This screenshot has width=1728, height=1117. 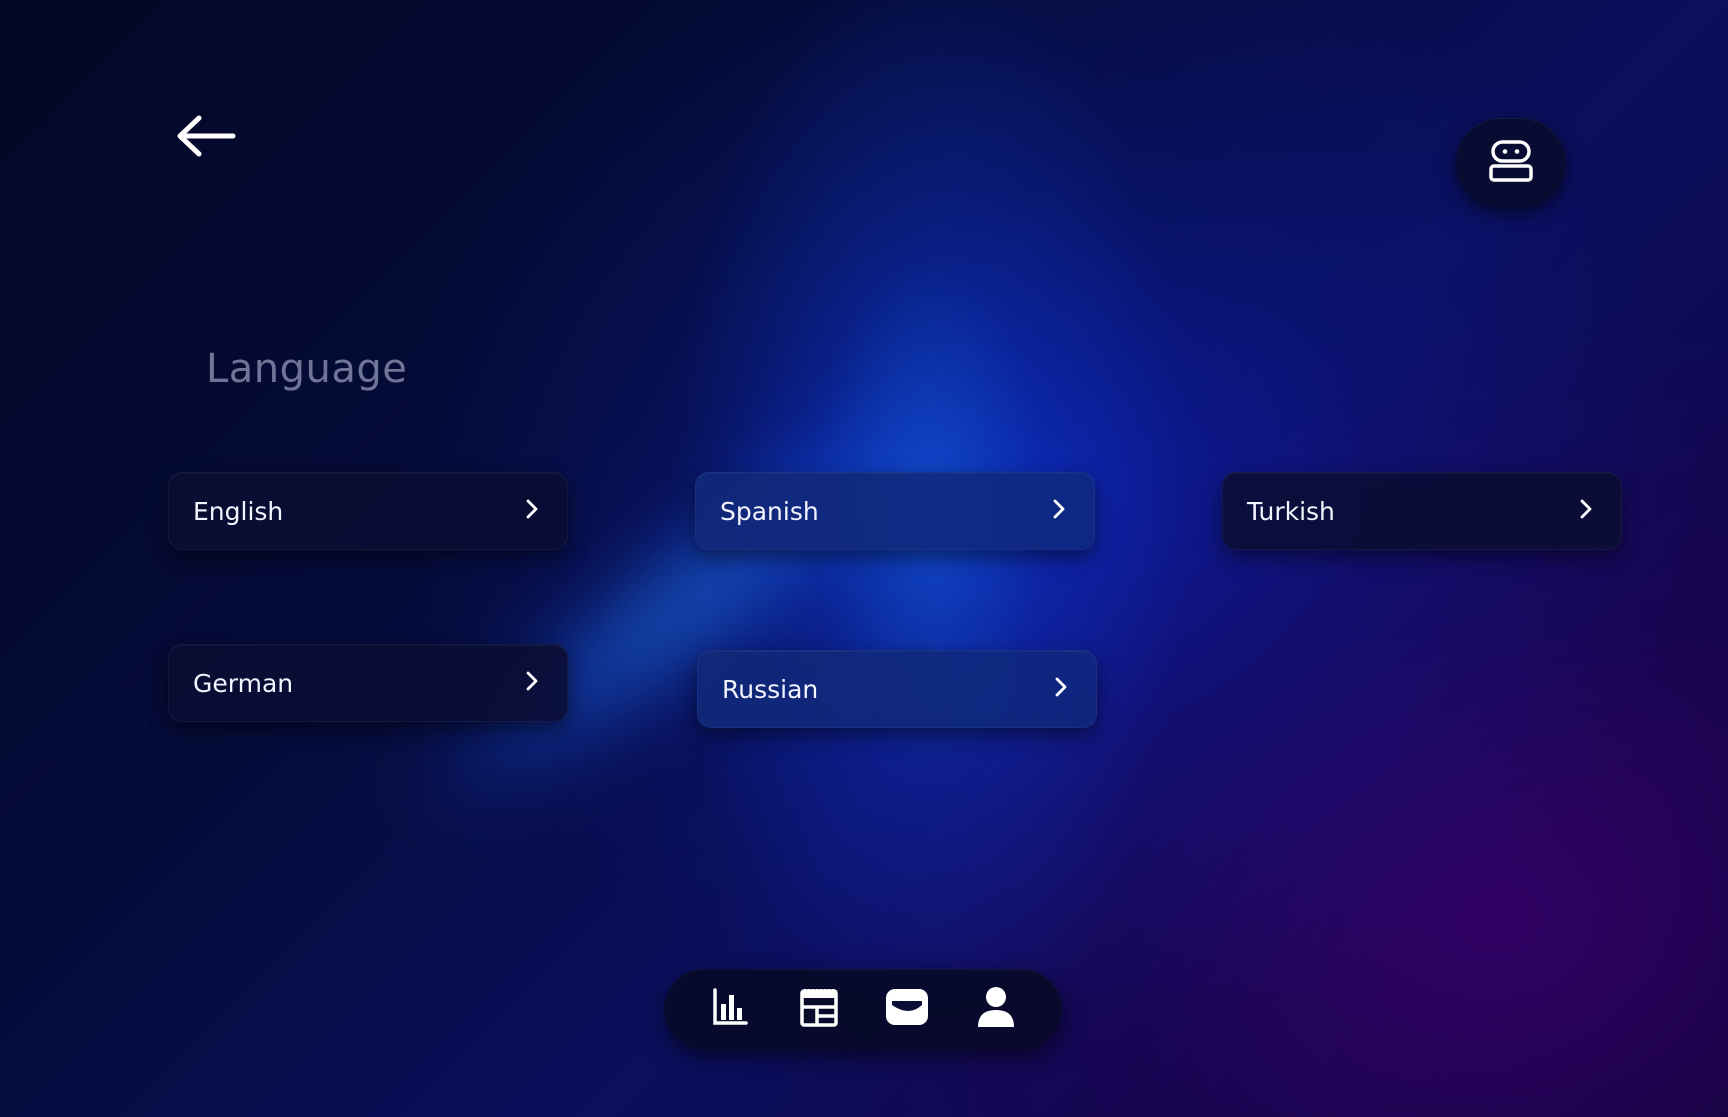 What do you see at coordinates (897, 689) in the screenshot?
I see `language-option-russian: Russian` at bounding box center [897, 689].